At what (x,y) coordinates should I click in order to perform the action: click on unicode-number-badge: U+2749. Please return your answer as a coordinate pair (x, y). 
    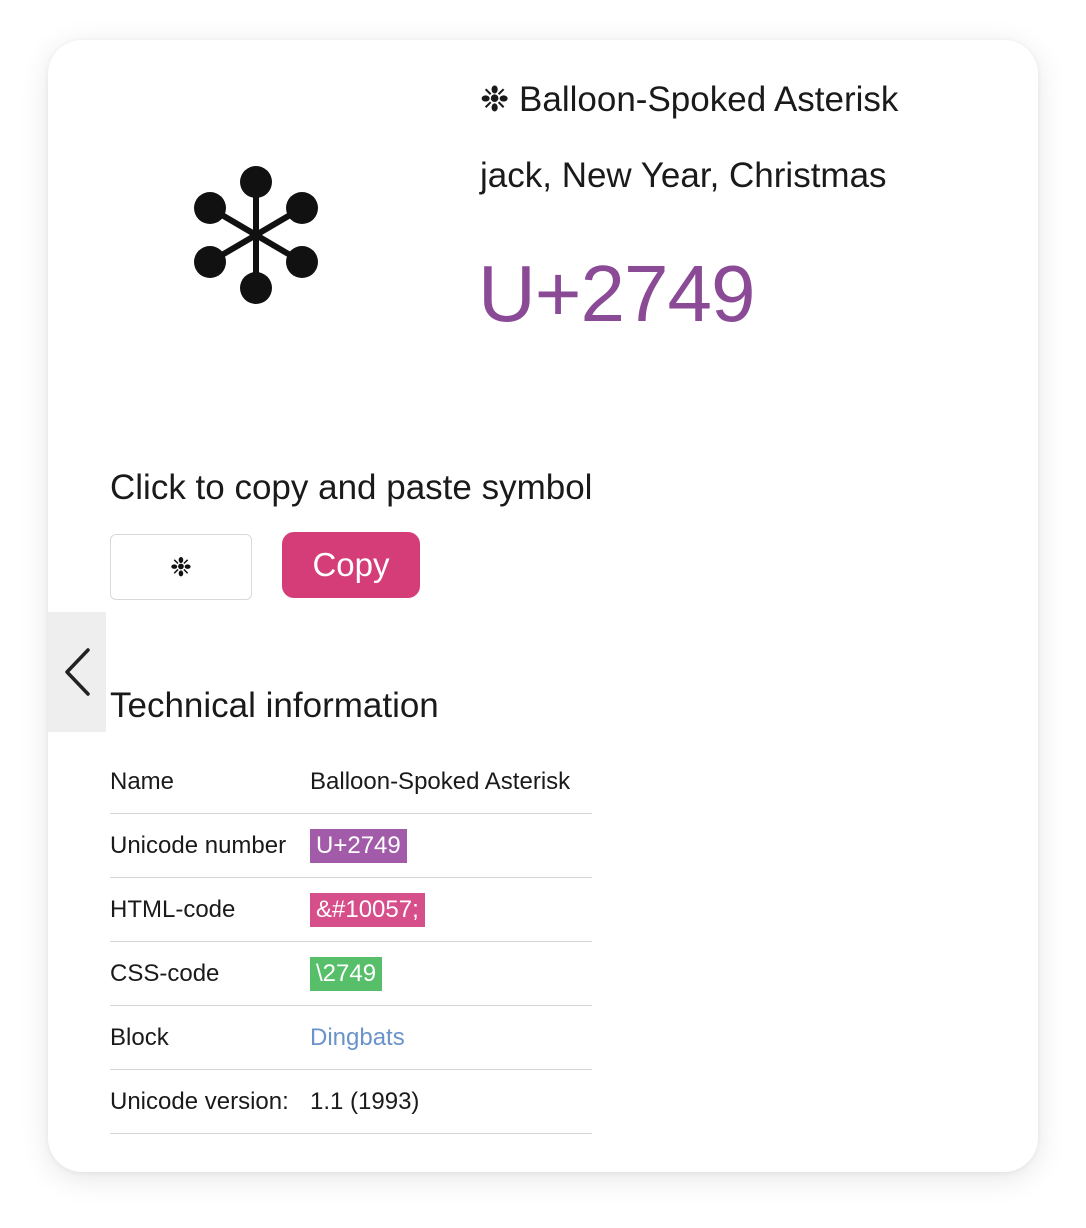
    Looking at the image, I should click on (358, 845).